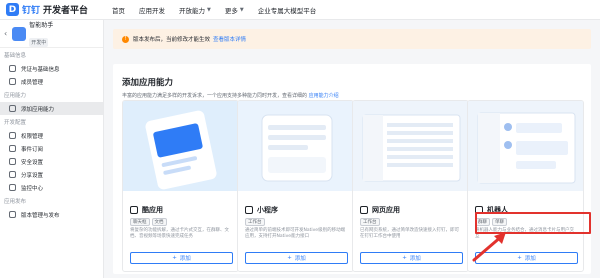 This screenshot has height=278, width=600. Describe the element at coordinates (295, 146) in the screenshot. I see `mini-program-preview-image` at that location.